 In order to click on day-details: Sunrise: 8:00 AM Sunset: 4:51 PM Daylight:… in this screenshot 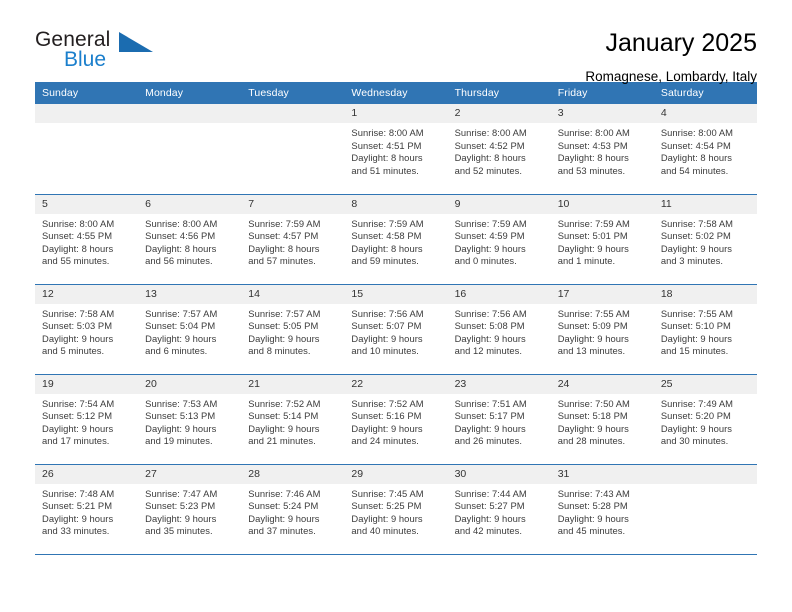, I will do `click(395, 150)`.